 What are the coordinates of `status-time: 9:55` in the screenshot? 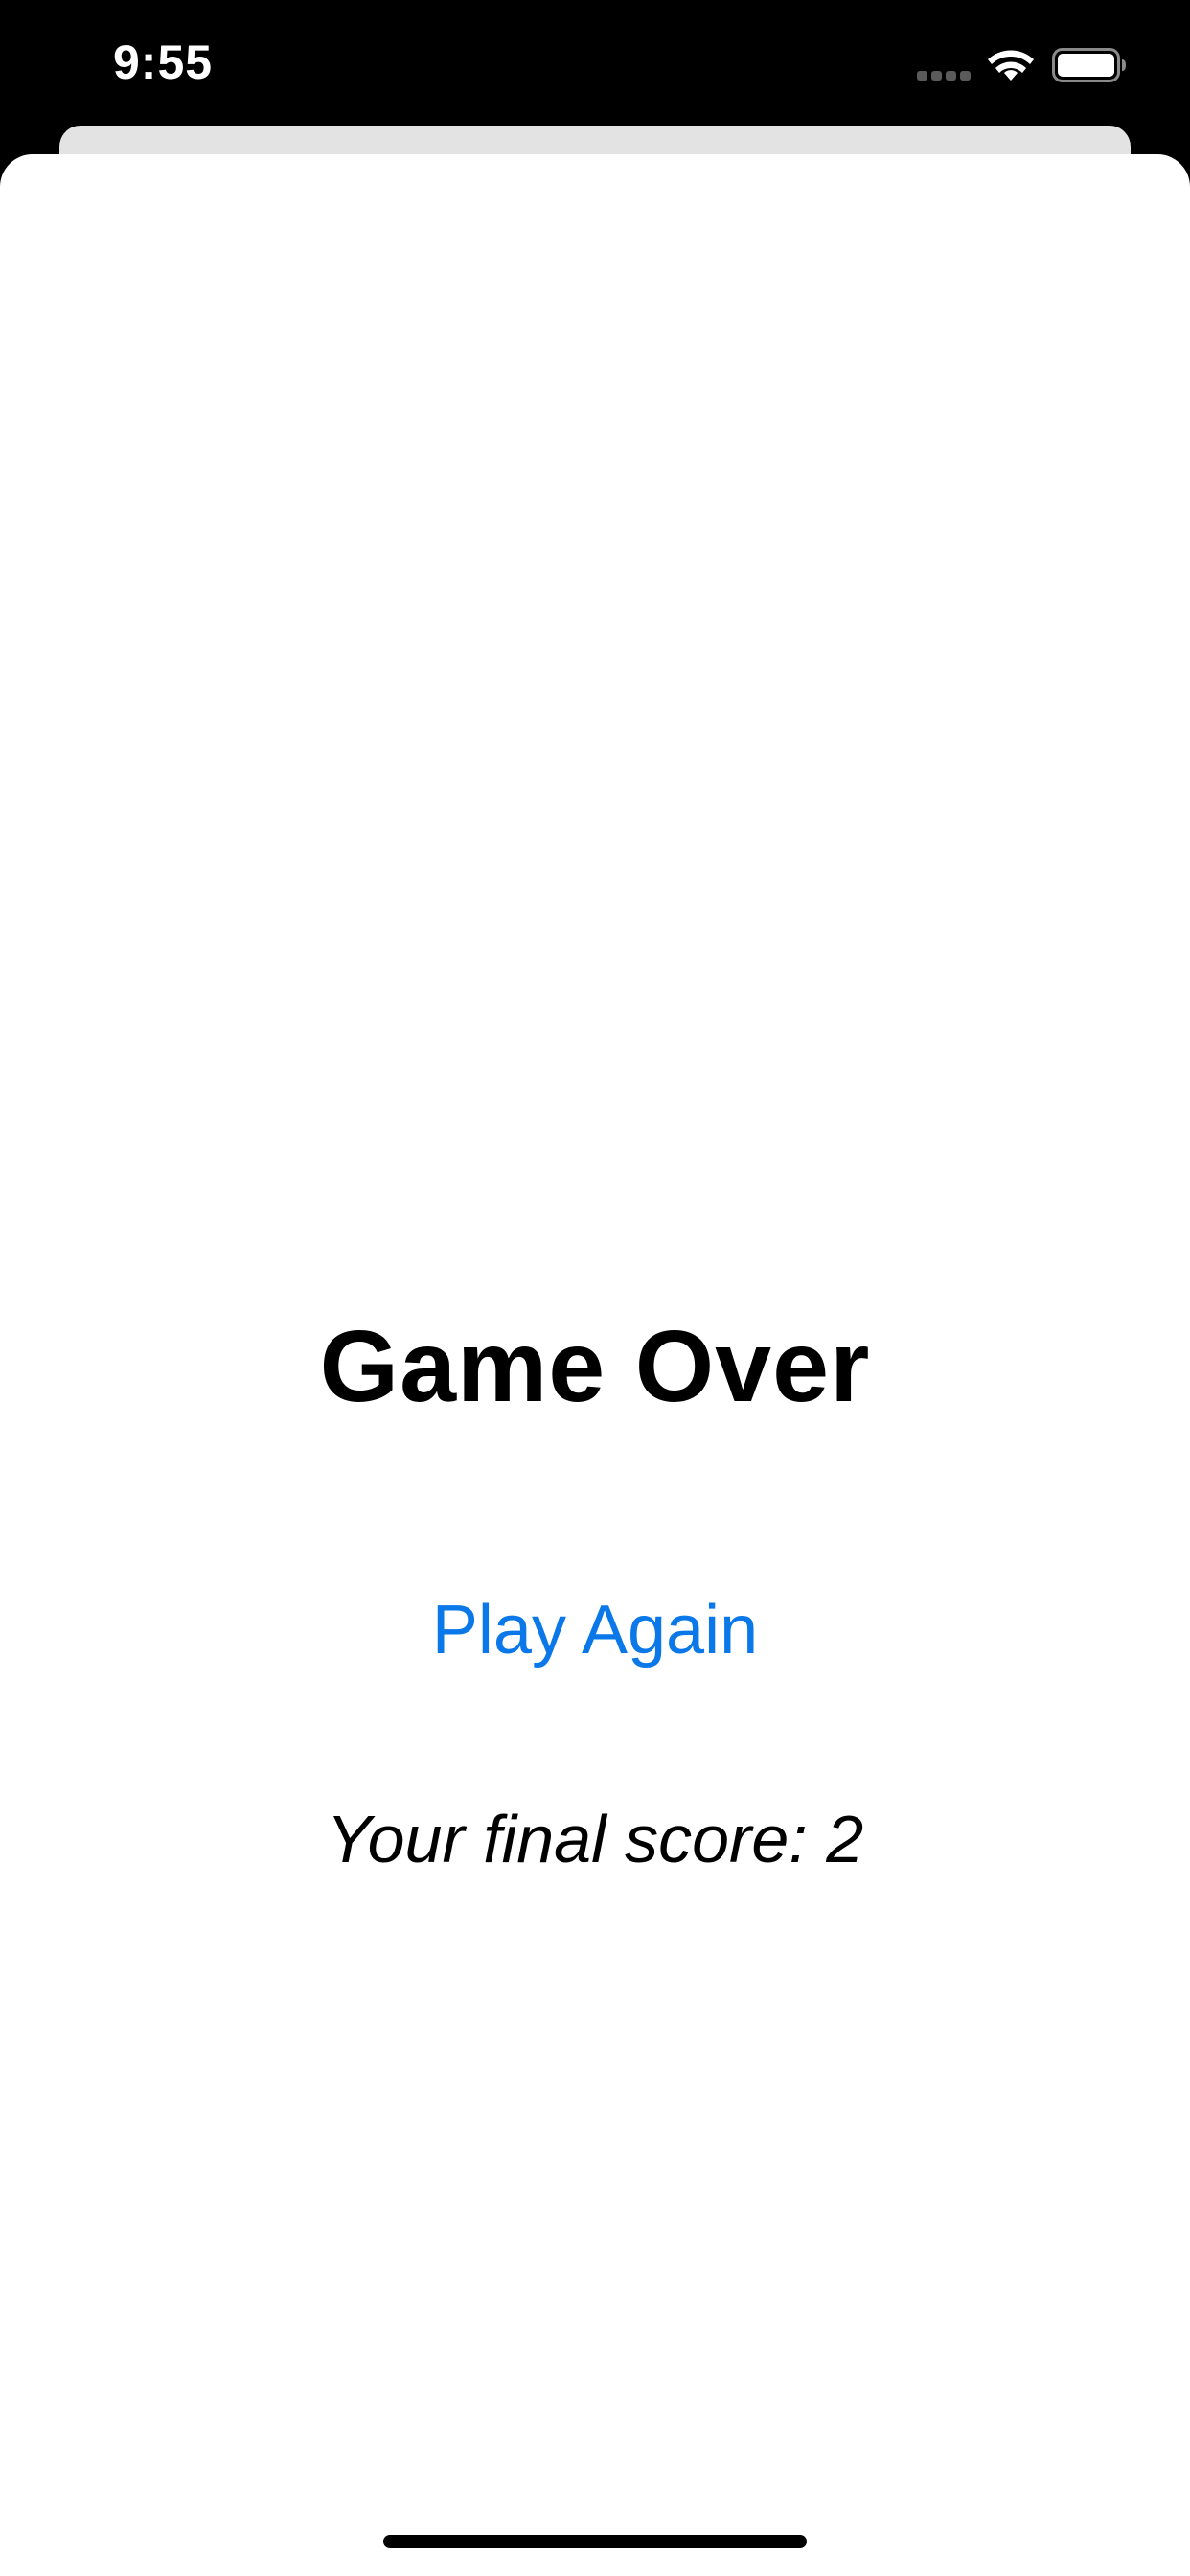 It's located at (163, 62).